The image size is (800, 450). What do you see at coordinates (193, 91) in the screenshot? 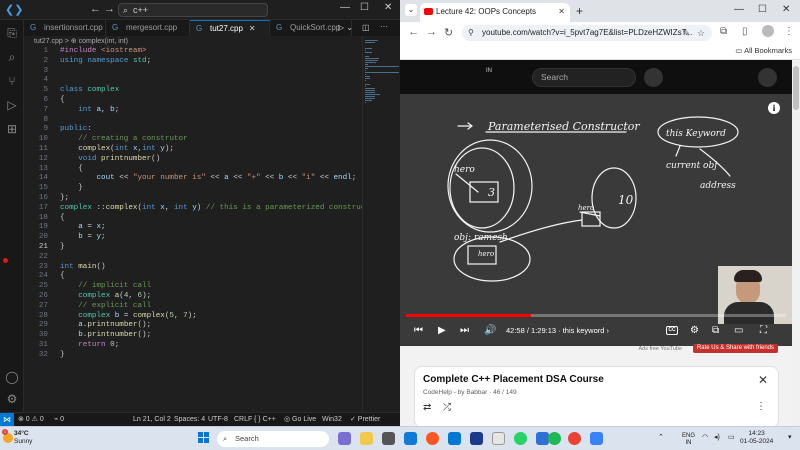
I see `code-line: 5 class complex` at bounding box center [193, 91].